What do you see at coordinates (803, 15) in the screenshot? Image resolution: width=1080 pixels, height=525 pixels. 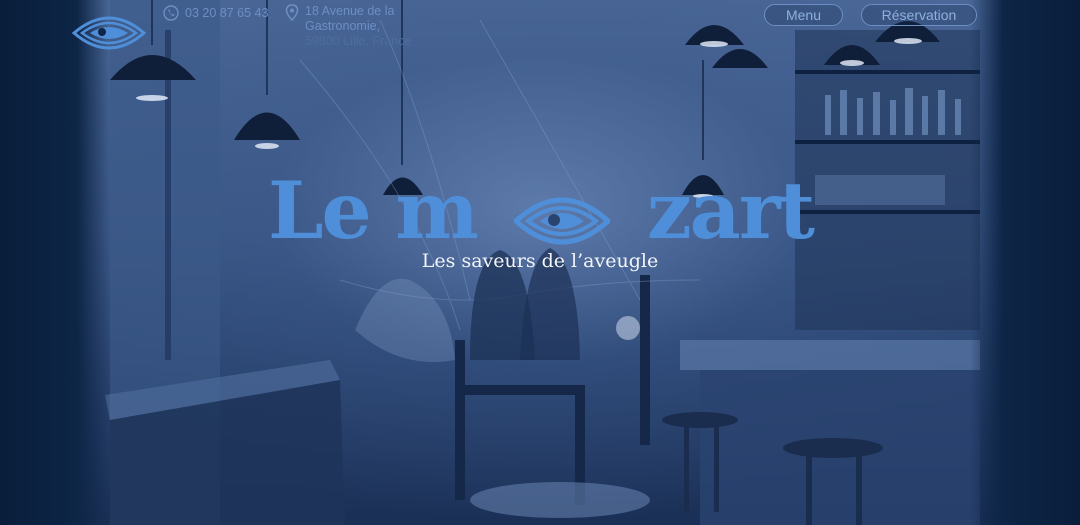 I see `menu-button: Menu` at bounding box center [803, 15].